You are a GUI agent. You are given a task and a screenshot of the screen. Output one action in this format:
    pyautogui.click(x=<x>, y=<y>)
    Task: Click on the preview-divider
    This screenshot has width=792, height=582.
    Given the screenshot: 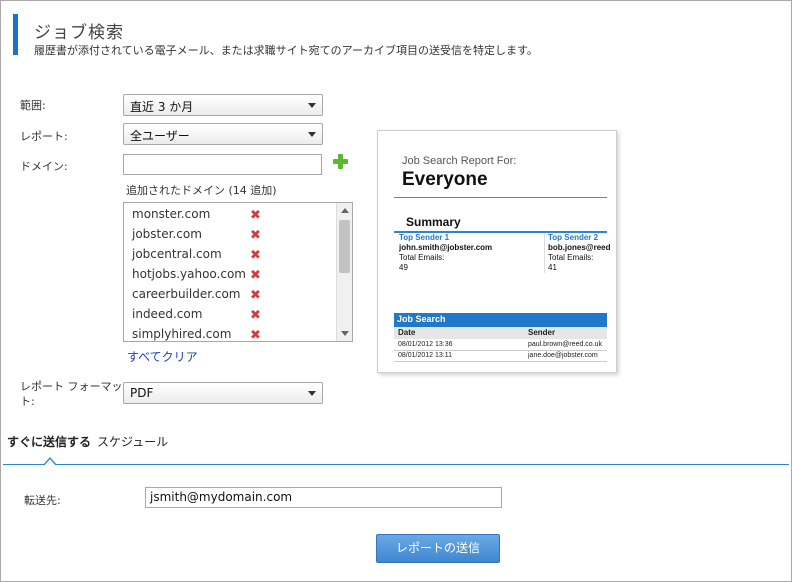 What is the action you would take?
    pyautogui.click(x=500, y=197)
    